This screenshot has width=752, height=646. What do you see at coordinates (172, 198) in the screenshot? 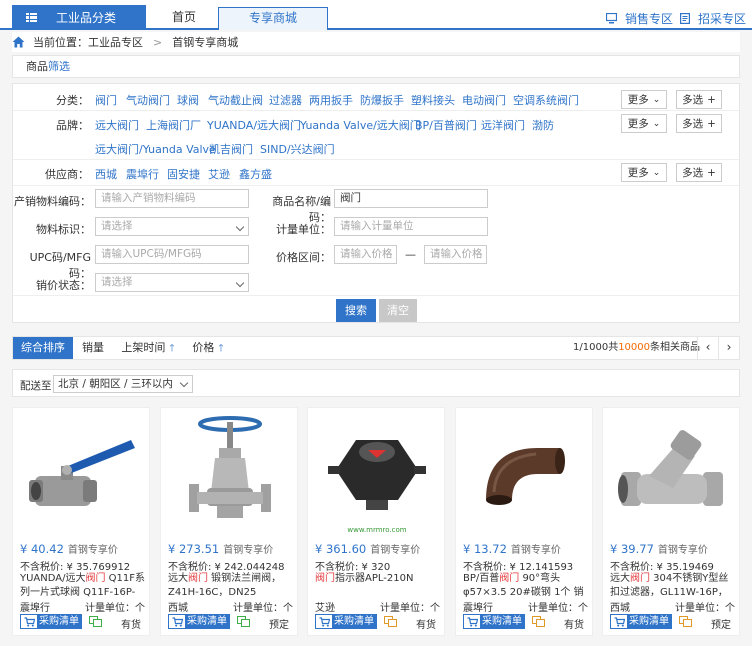
I see `mfg-code-input: 请输入产销物料编码` at bounding box center [172, 198].